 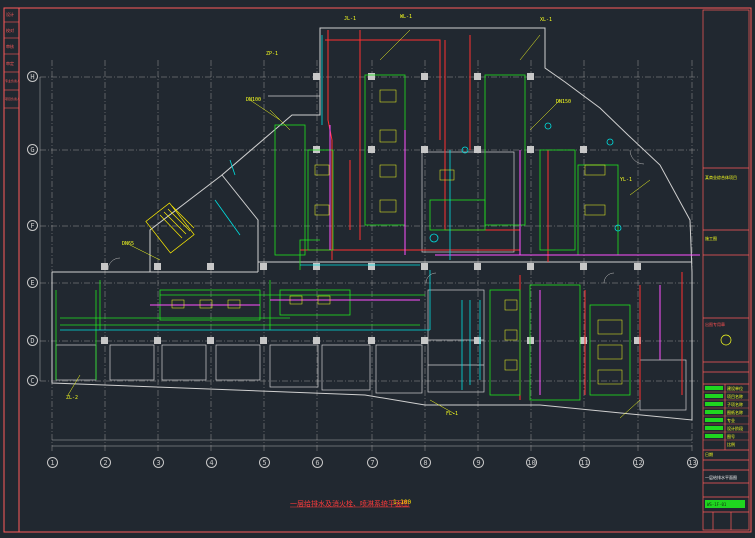 What do you see at coordinates (349, 504) in the screenshot?
I see `sheet-title: 一层给排水及消火栓、喷淋系统平面图` at bounding box center [349, 504].